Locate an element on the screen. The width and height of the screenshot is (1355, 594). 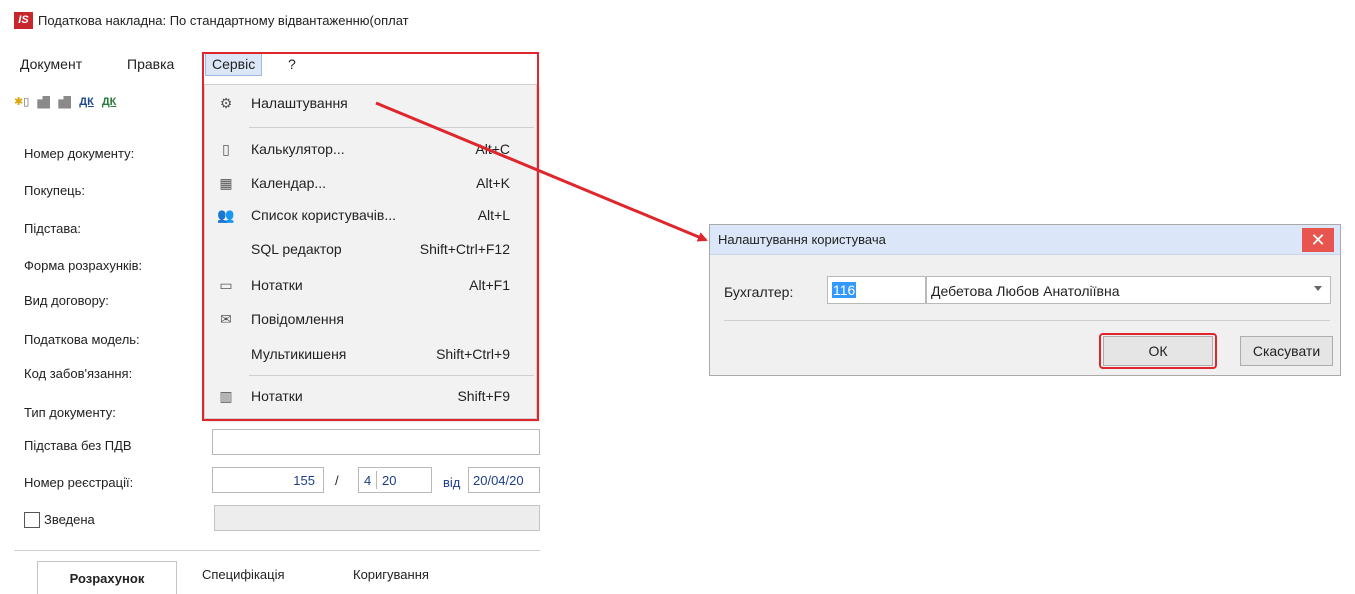
paste-document-icon is located at coordinates (65, 102).